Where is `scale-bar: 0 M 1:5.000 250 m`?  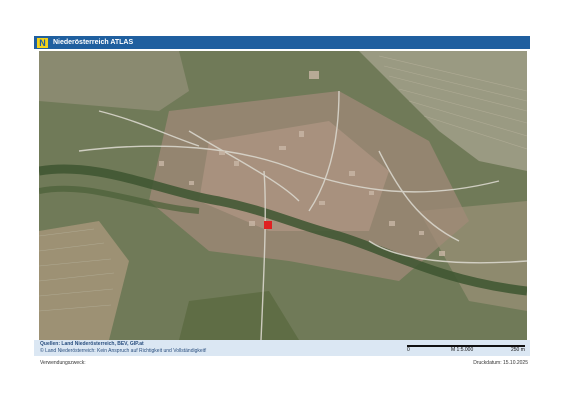 scale-bar: 0 M 1:5.000 250 m is located at coordinates (466, 348).